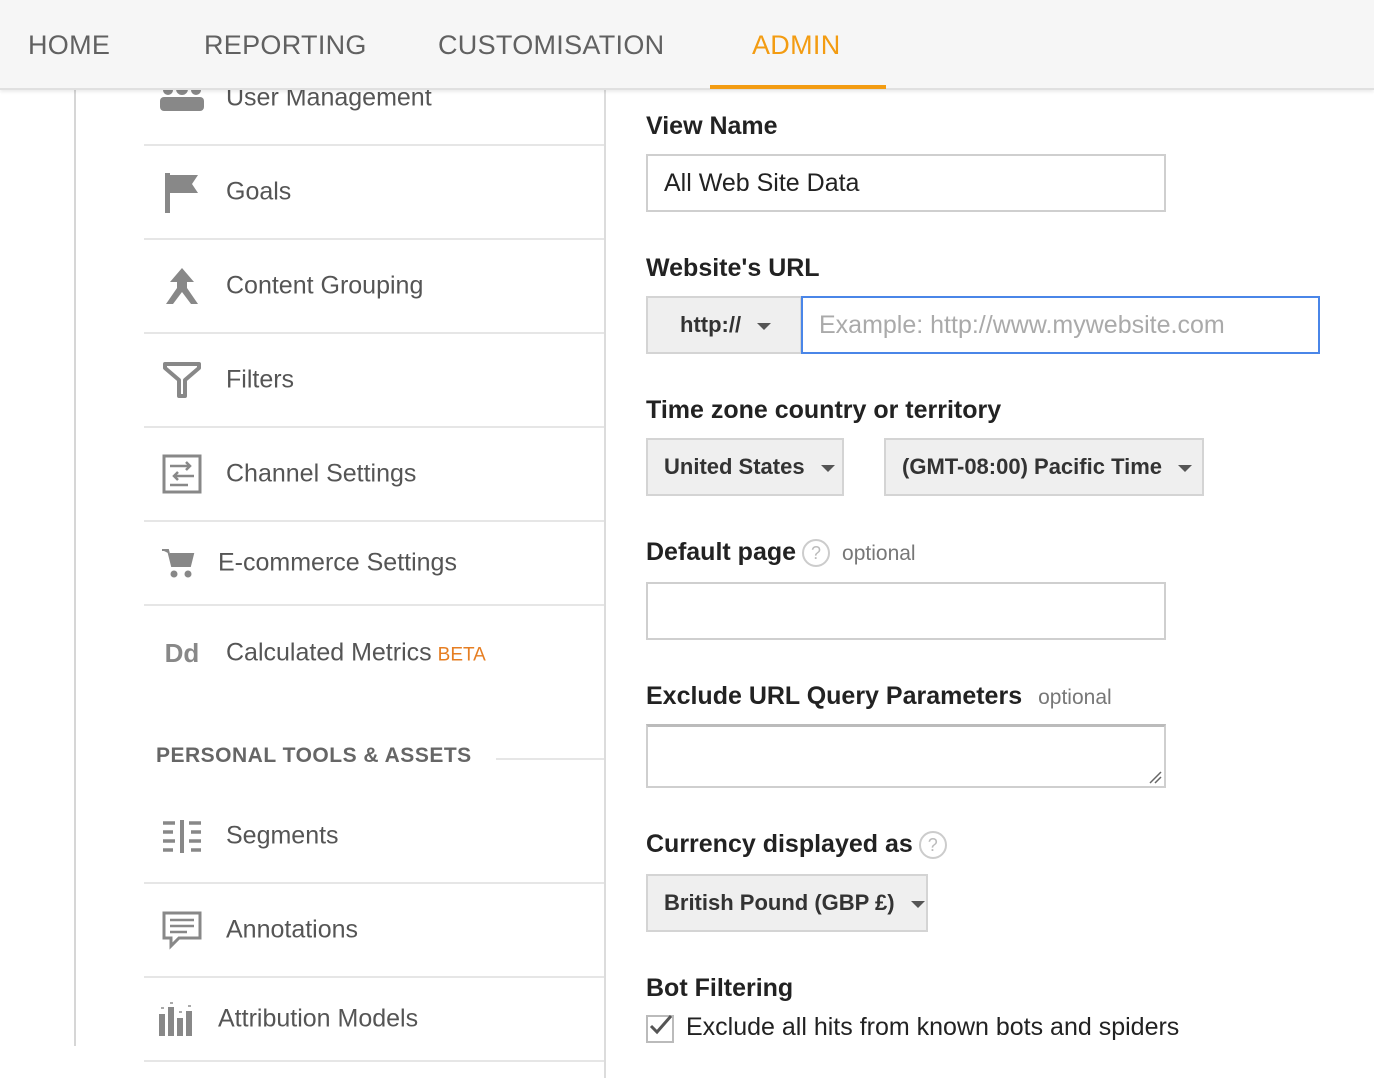 The width and height of the screenshot is (1374, 1078). What do you see at coordinates (182, 930) in the screenshot?
I see `annotations-icon` at bounding box center [182, 930].